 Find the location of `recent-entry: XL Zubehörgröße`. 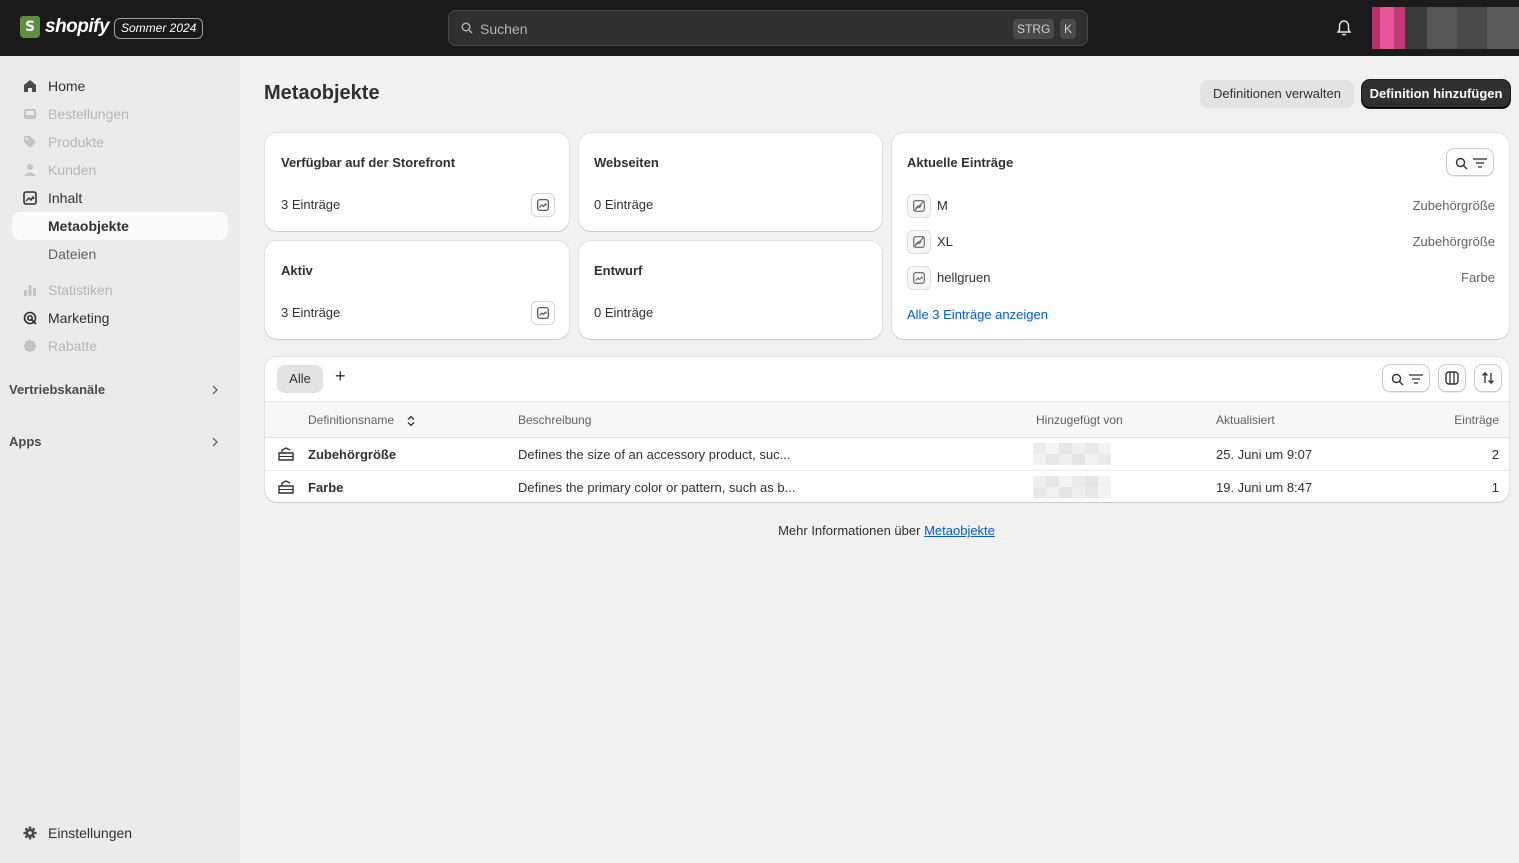

recent-entry: XL Zubehörgröße is located at coordinates (1201, 242).